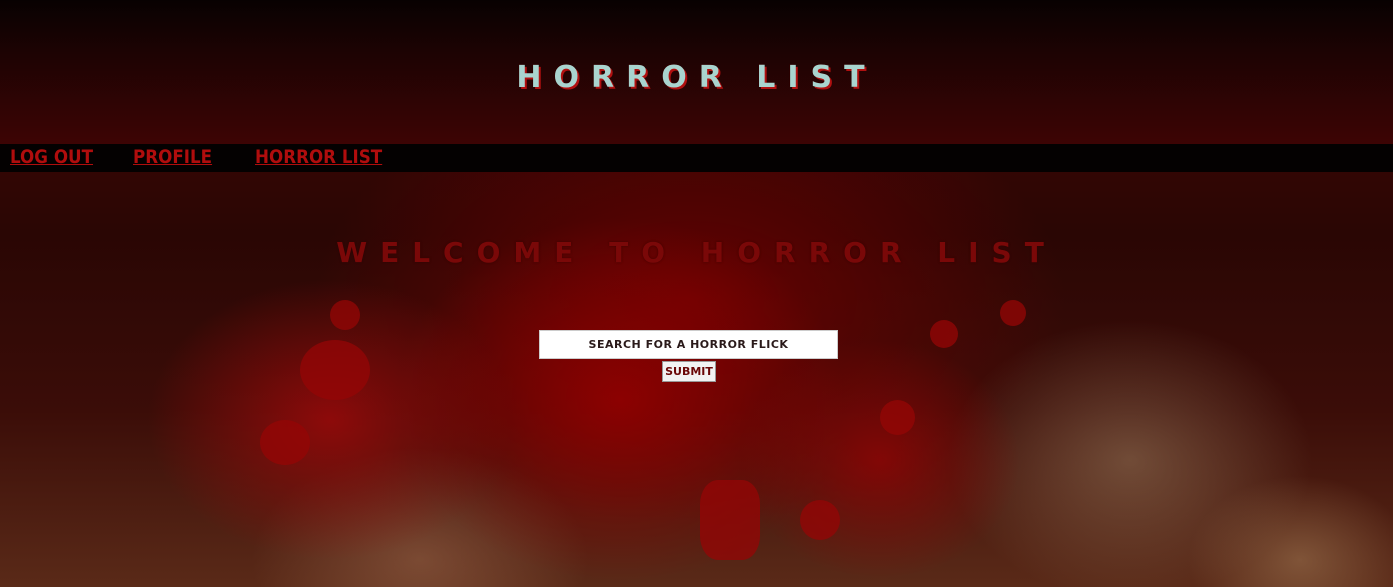 The width and height of the screenshot is (1393, 587). What do you see at coordinates (318, 157) in the screenshot?
I see `nav-link-horror-list: HORROR LIST` at bounding box center [318, 157].